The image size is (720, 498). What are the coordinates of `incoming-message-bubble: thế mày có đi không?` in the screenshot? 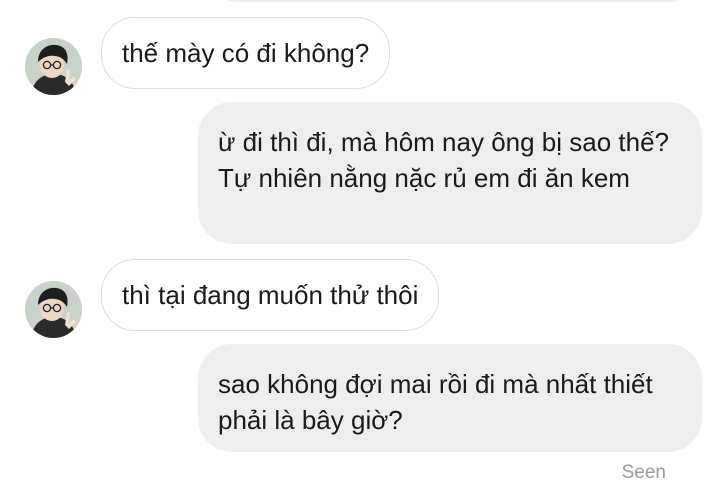 It's located at (246, 53).